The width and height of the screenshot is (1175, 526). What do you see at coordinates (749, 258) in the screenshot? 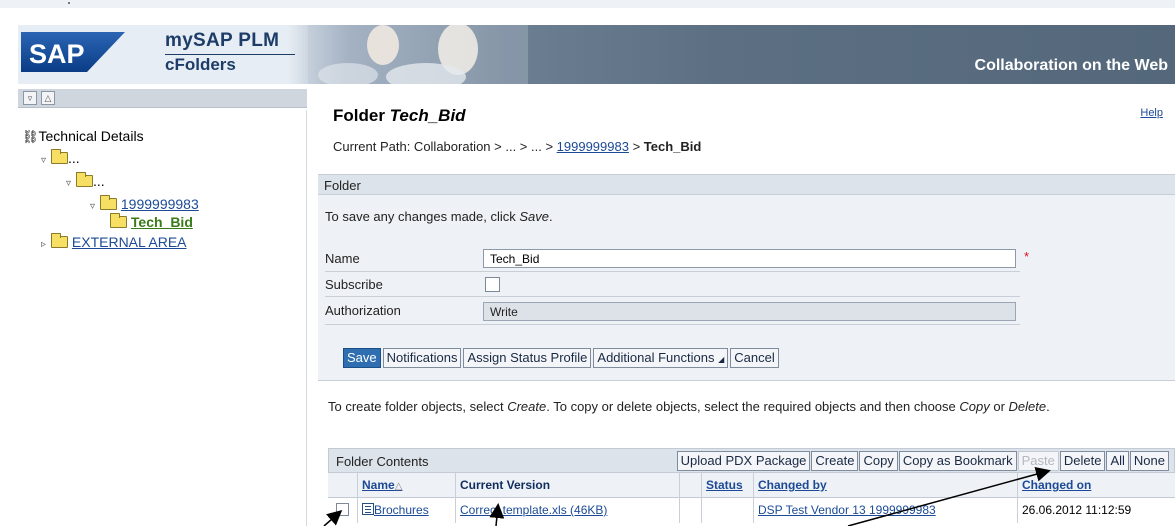
I see `name-field` at bounding box center [749, 258].